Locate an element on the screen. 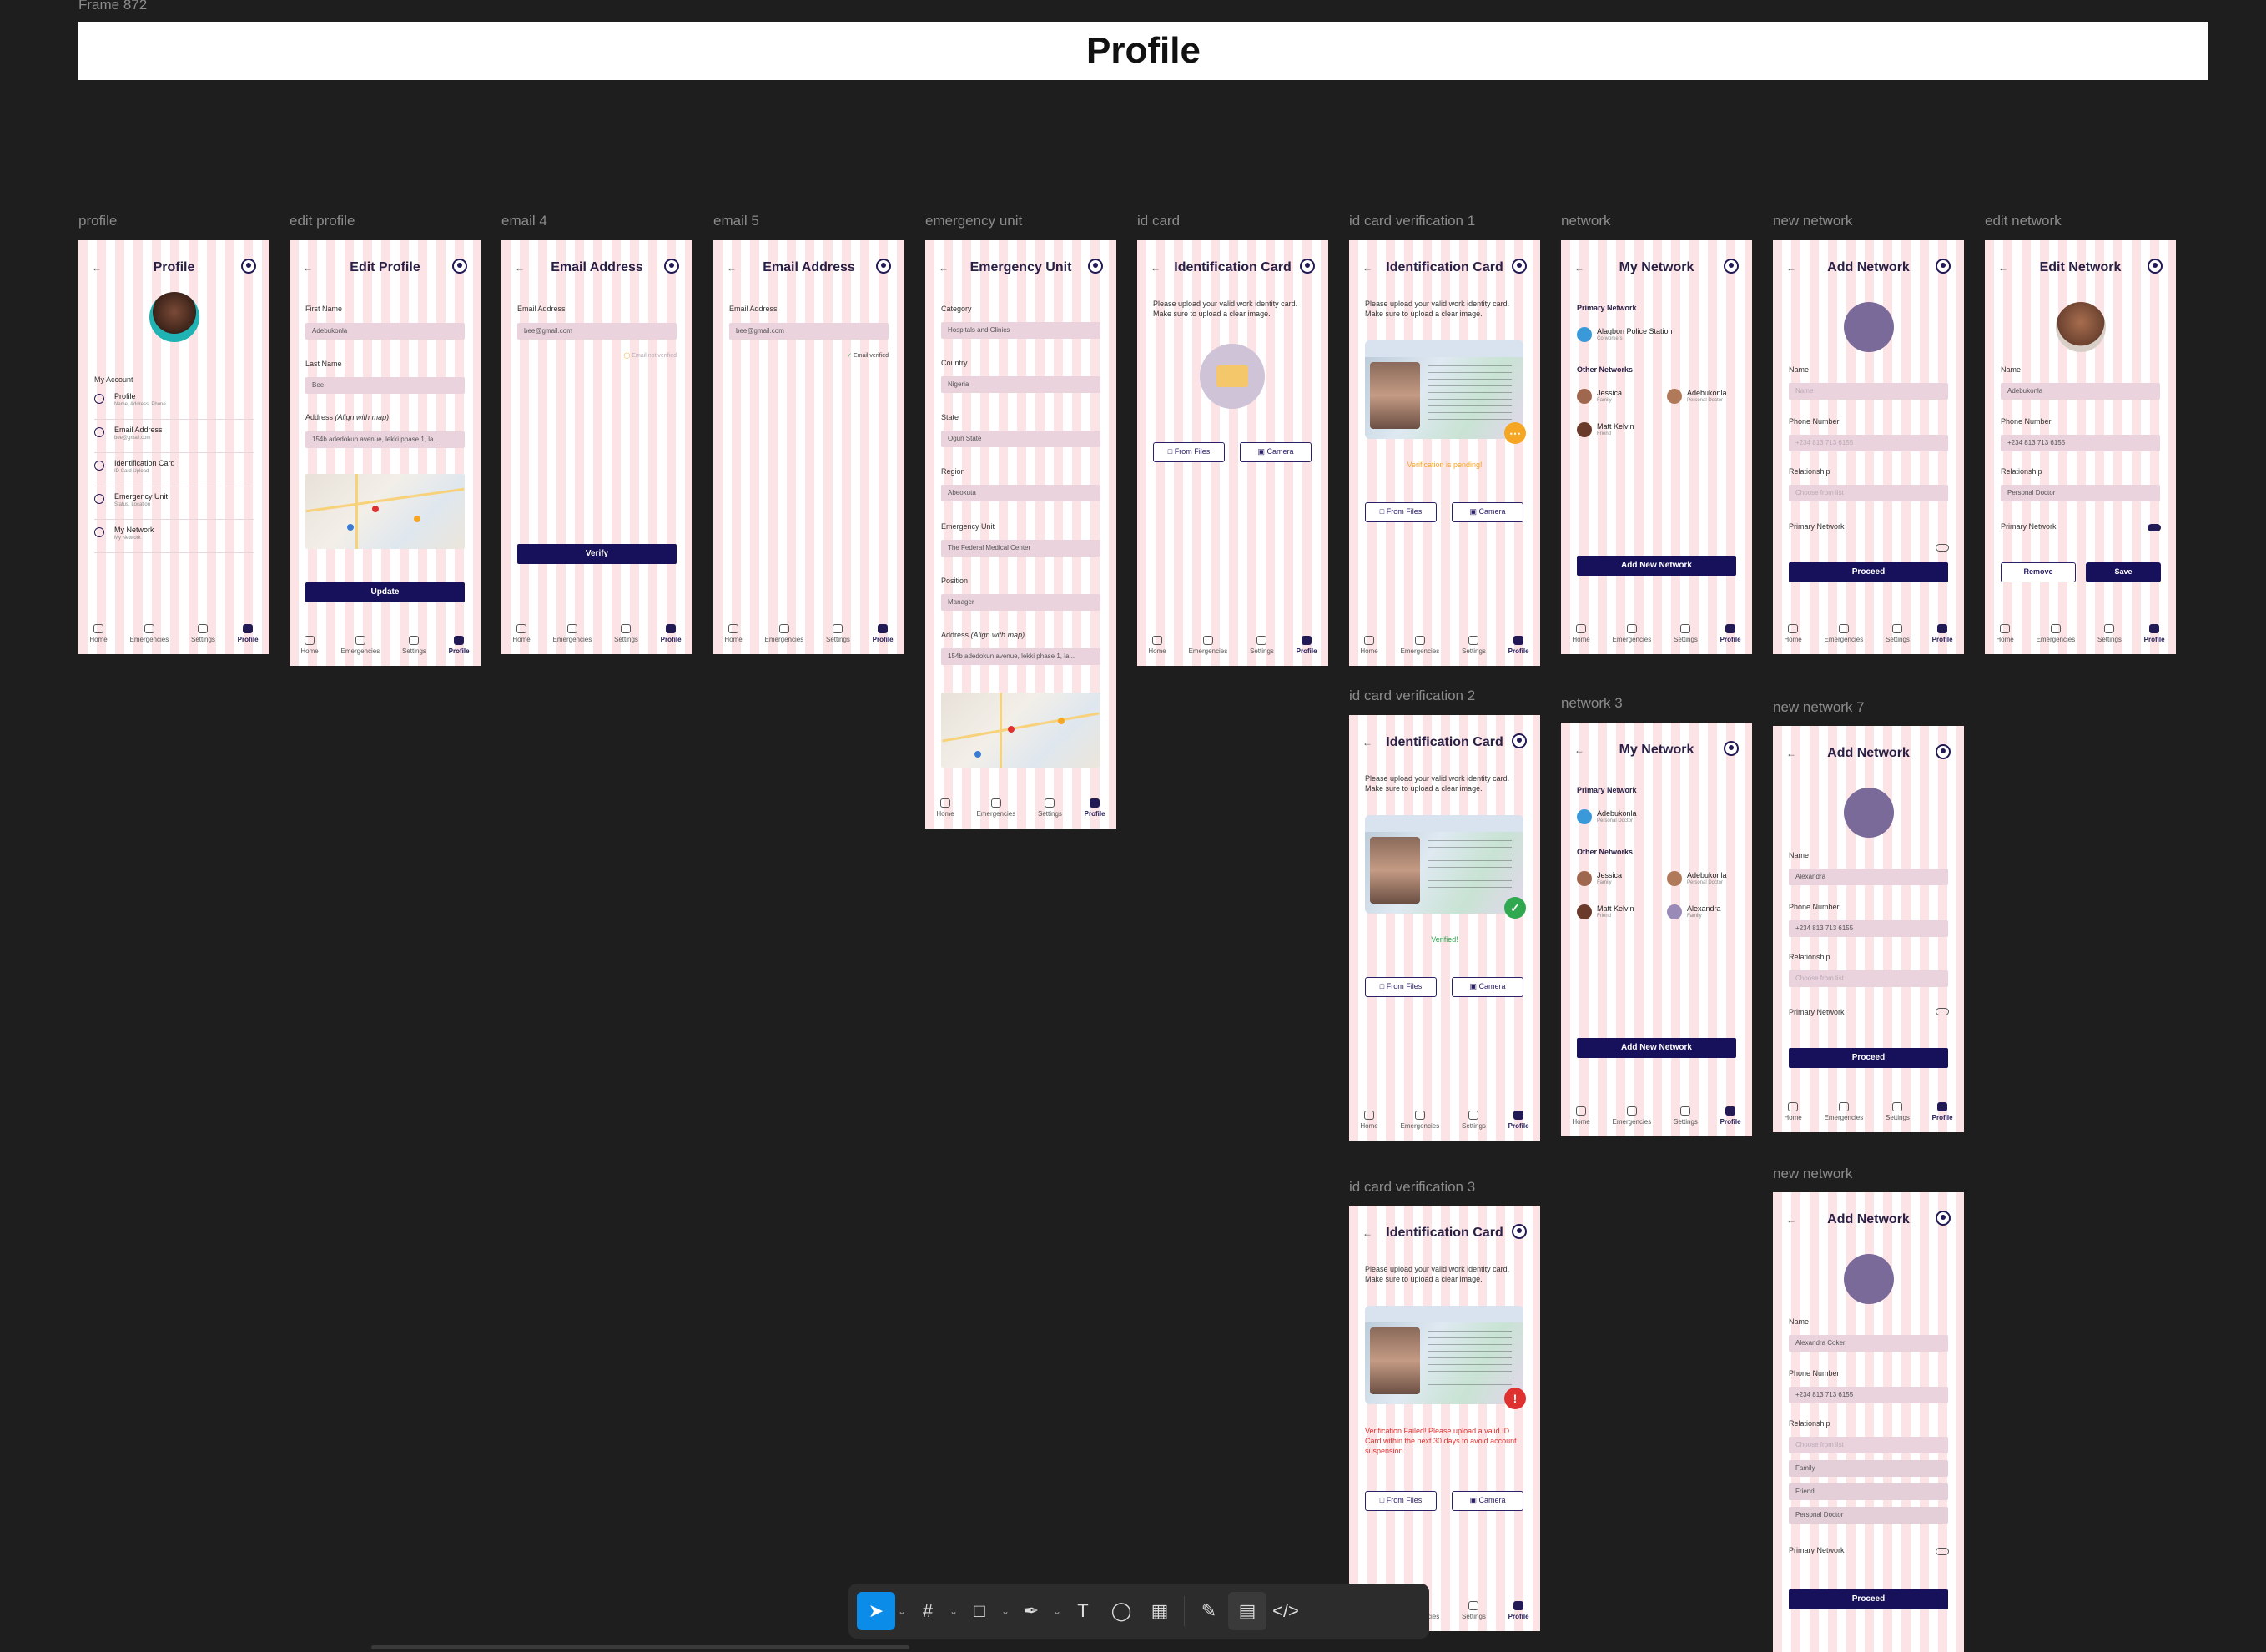 The image size is (2266, 1652). map-view is located at coordinates (1021, 730).